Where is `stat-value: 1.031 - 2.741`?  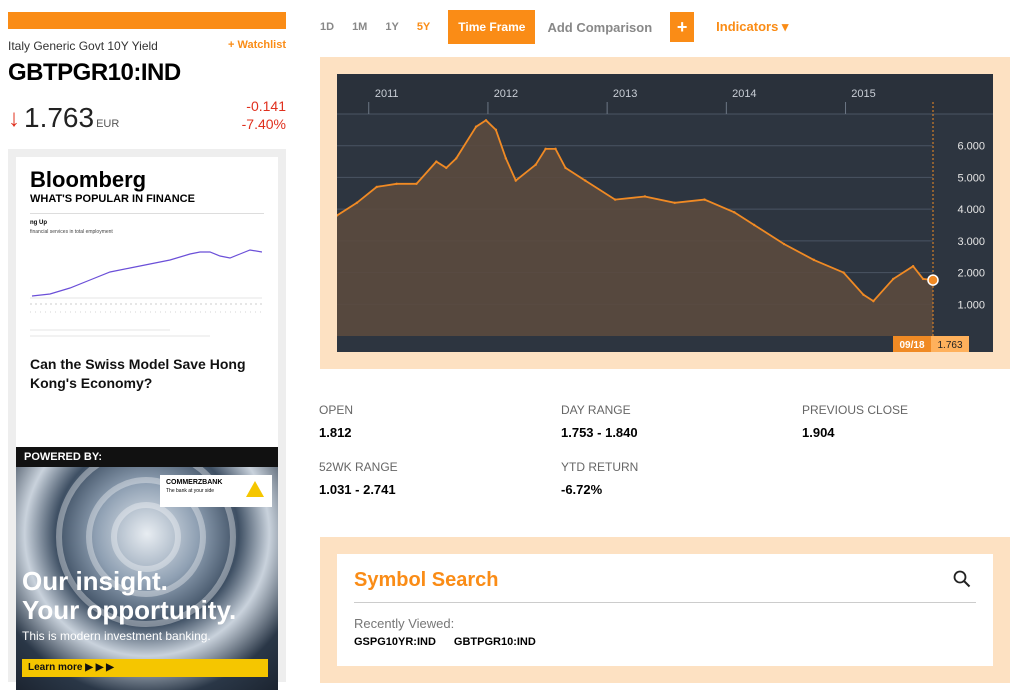
stat-value: 1.031 - 2.741 is located at coordinates (357, 489).